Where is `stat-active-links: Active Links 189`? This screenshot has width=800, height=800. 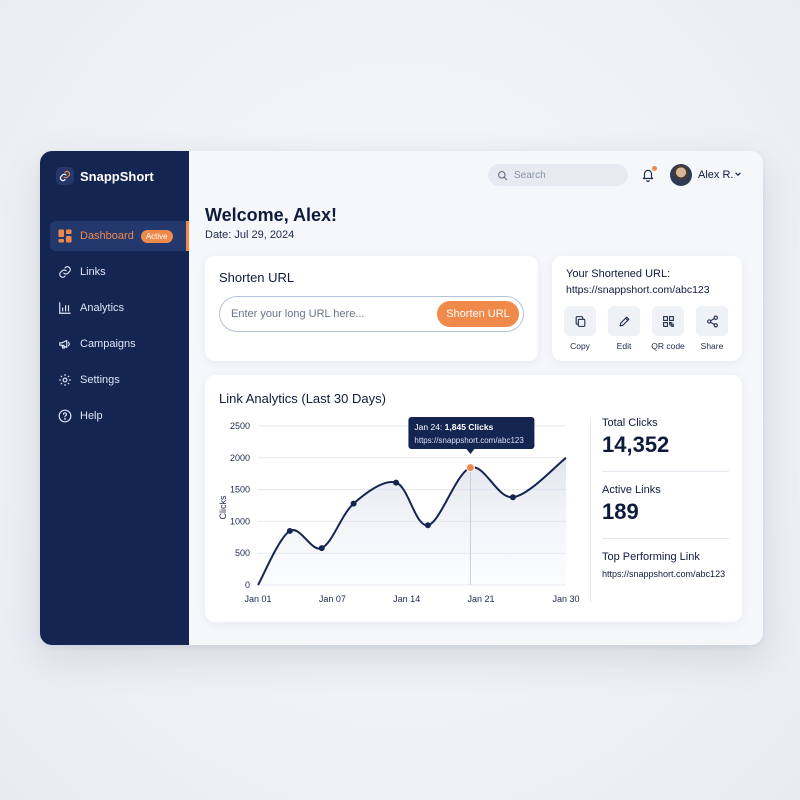
stat-active-links: Active Links 189 is located at coordinates (665, 504).